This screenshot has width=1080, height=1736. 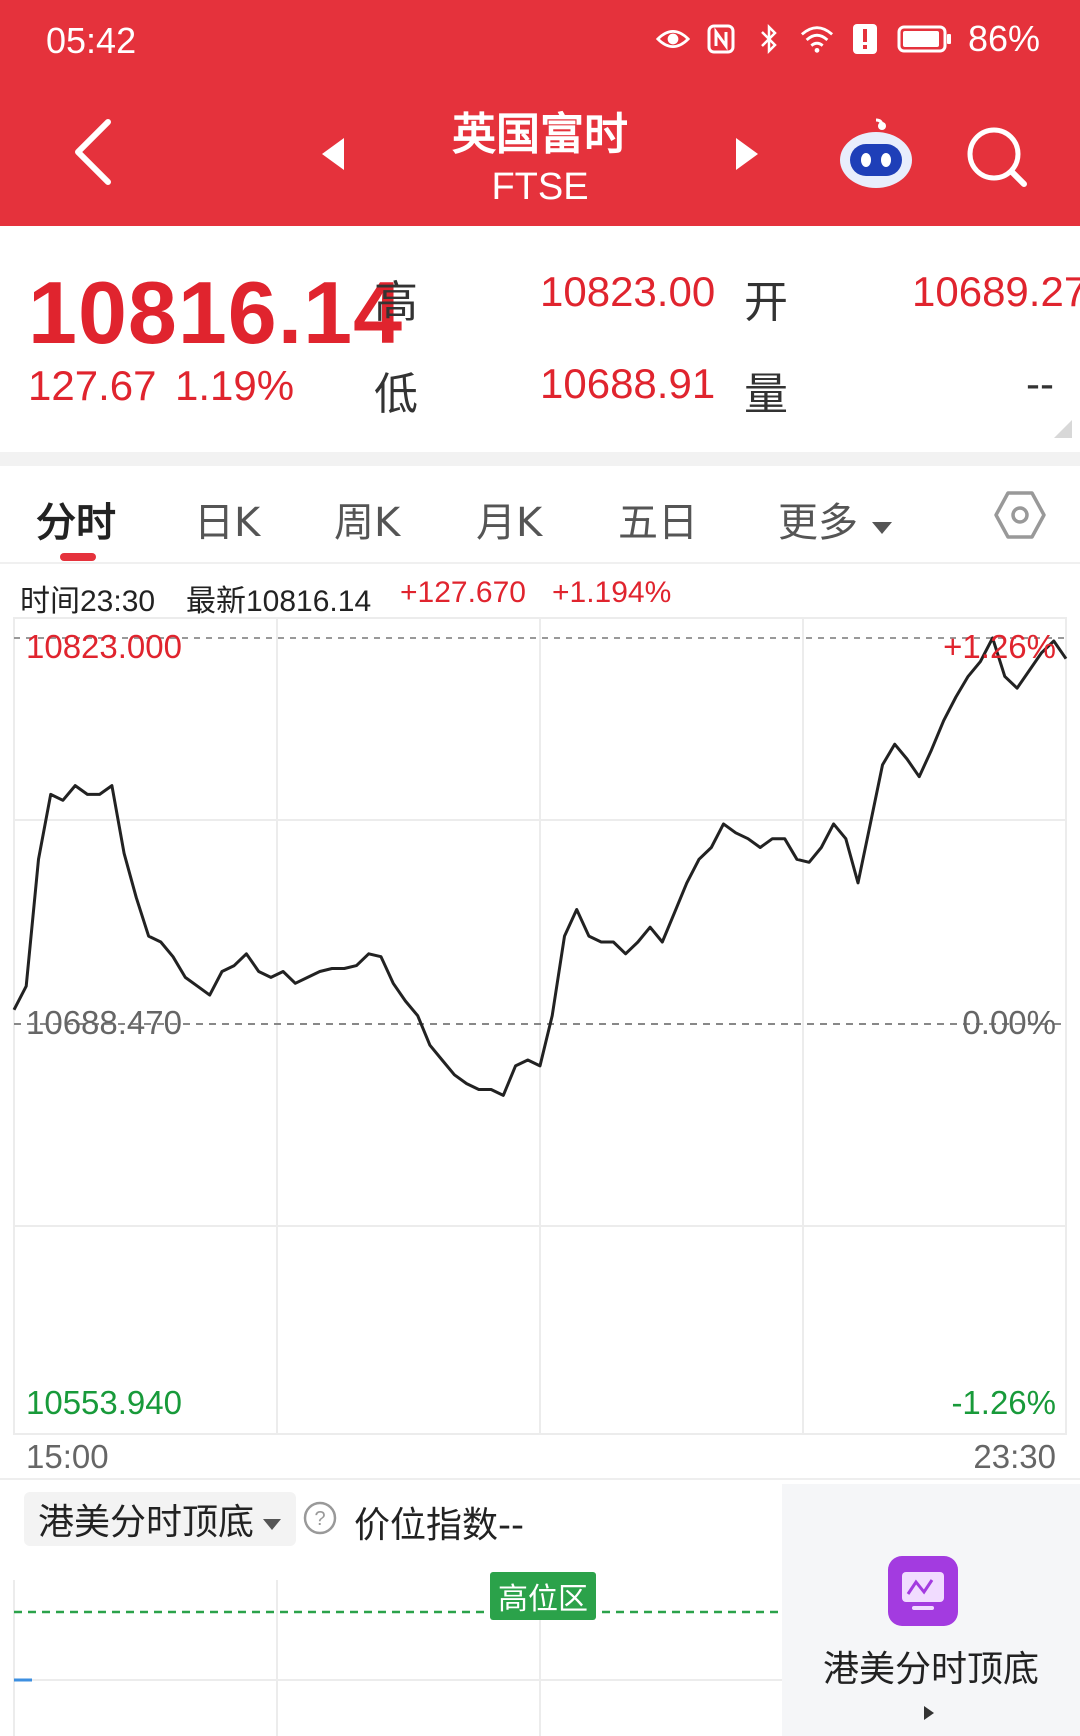 I want to click on high-label: 高, so click(x=396, y=302).